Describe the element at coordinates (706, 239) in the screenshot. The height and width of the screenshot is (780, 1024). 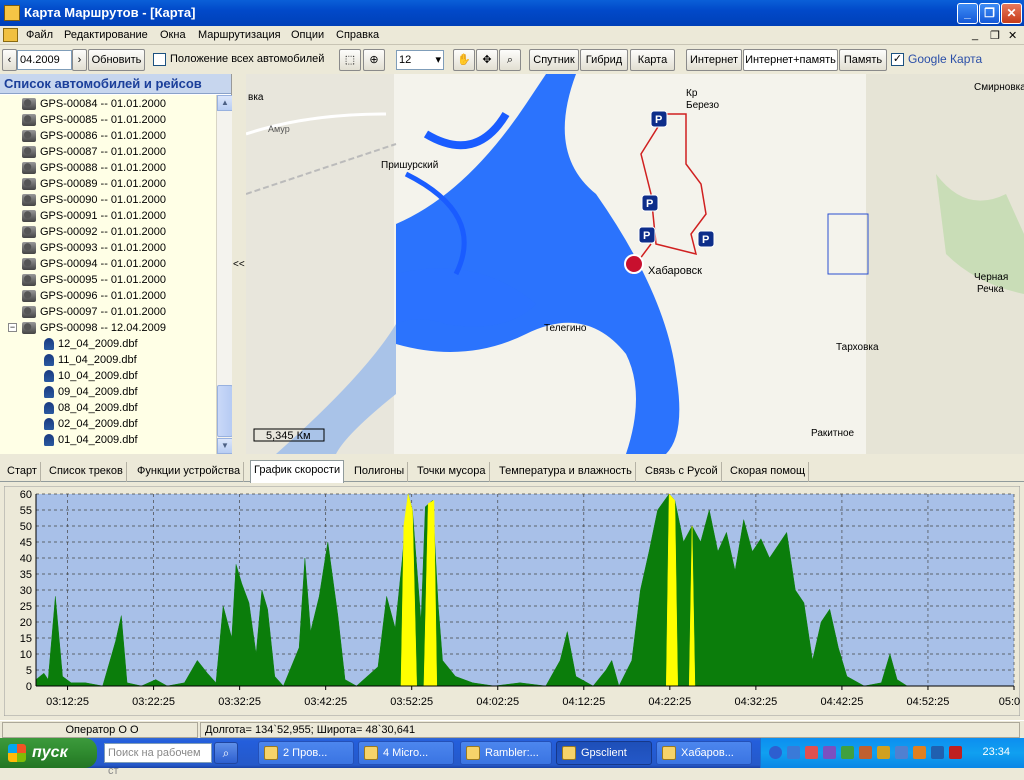
I see `parking-marker-4: P` at that location.